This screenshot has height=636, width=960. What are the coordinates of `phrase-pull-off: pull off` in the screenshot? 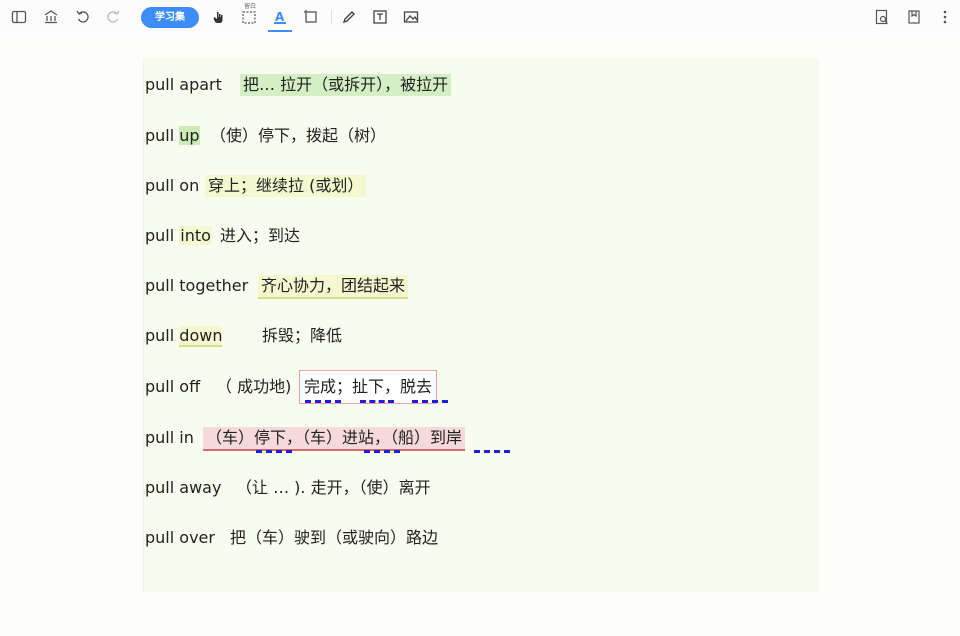 It's located at (173, 386).